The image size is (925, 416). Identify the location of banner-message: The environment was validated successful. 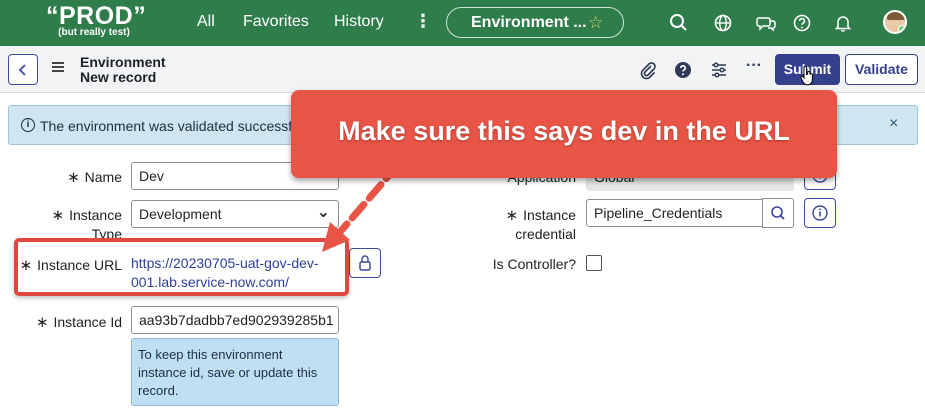
(172, 126).